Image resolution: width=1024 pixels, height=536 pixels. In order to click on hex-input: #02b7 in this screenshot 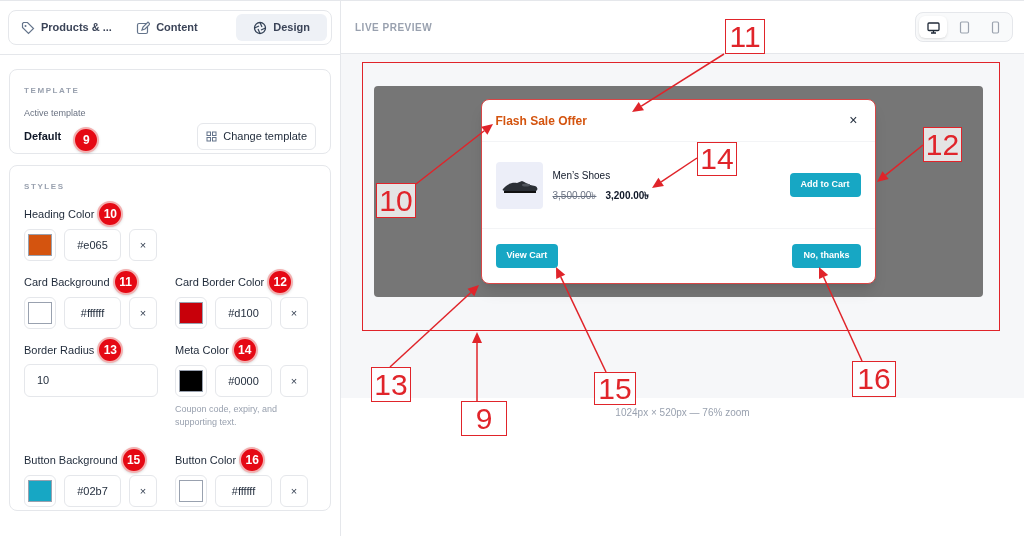, I will do `click(92, 491)`.